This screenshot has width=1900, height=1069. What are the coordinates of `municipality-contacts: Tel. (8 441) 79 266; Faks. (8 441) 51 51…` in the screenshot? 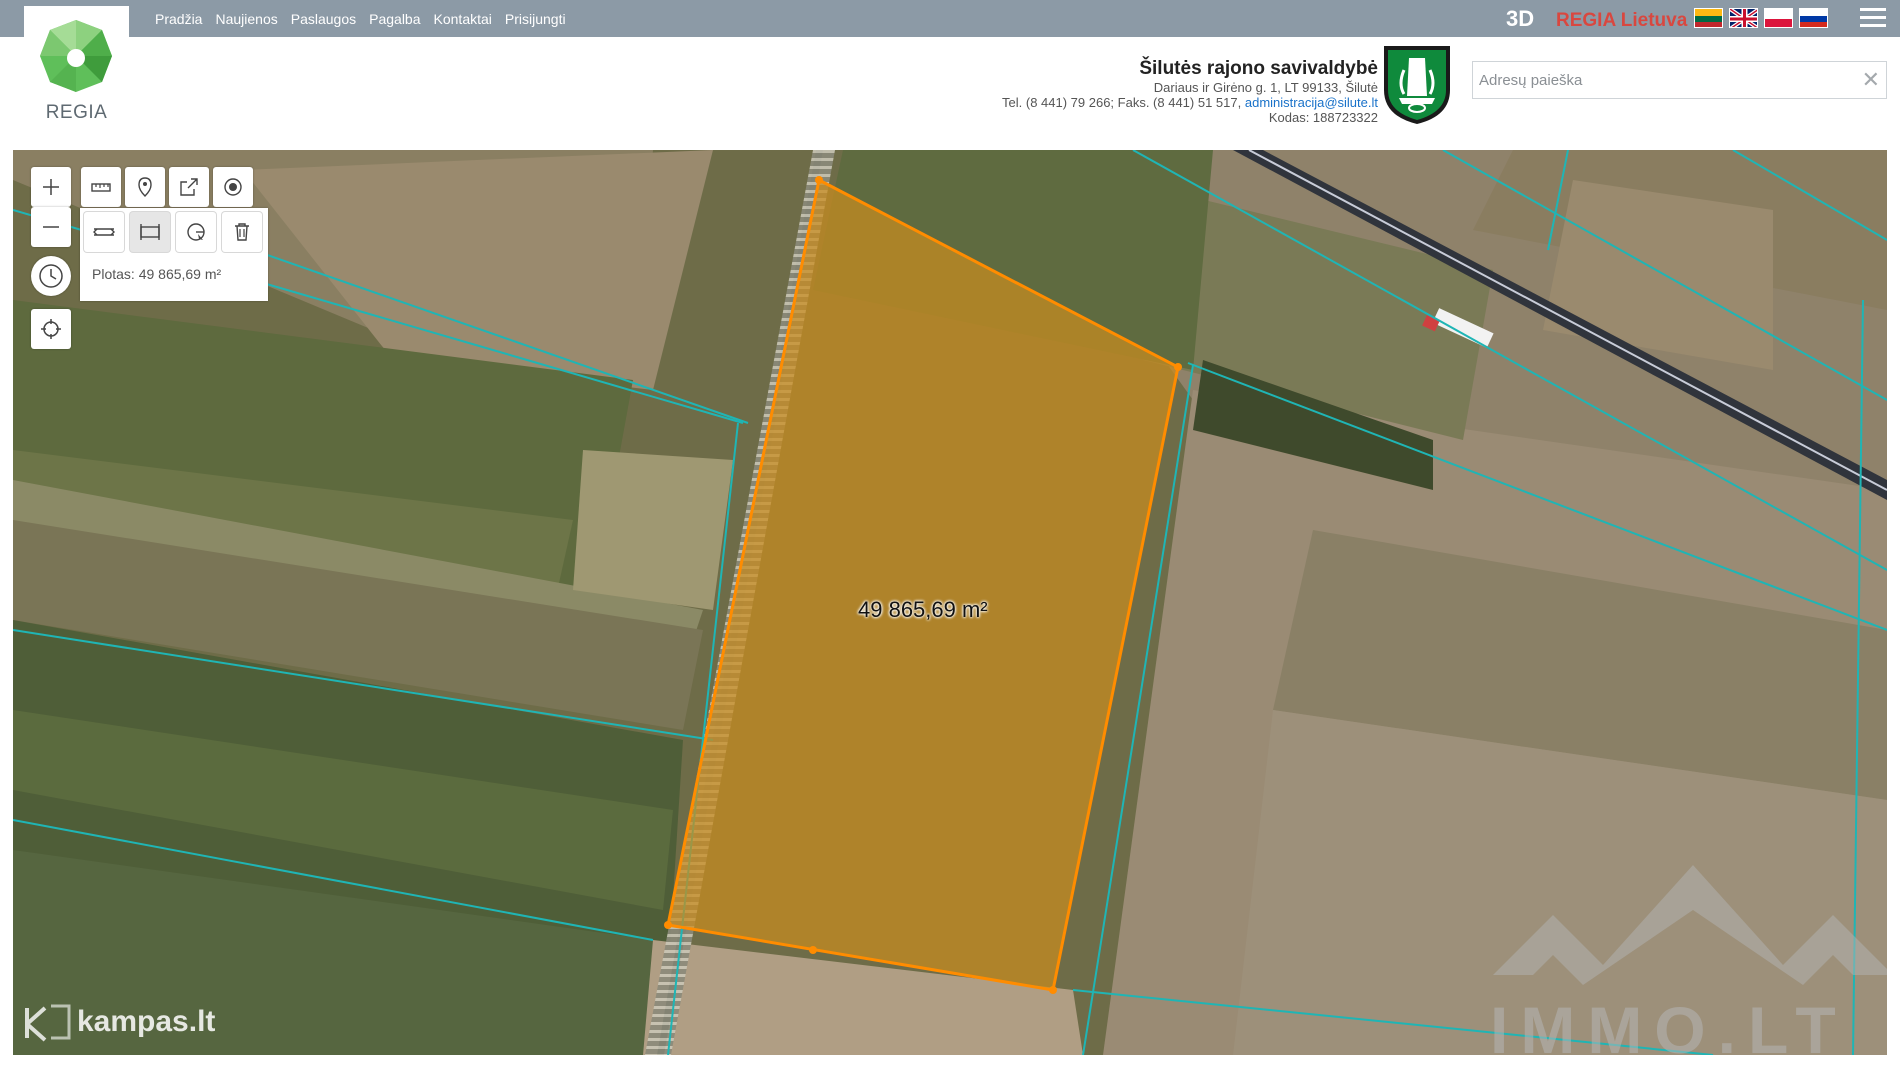 It's located at (1190, 102).